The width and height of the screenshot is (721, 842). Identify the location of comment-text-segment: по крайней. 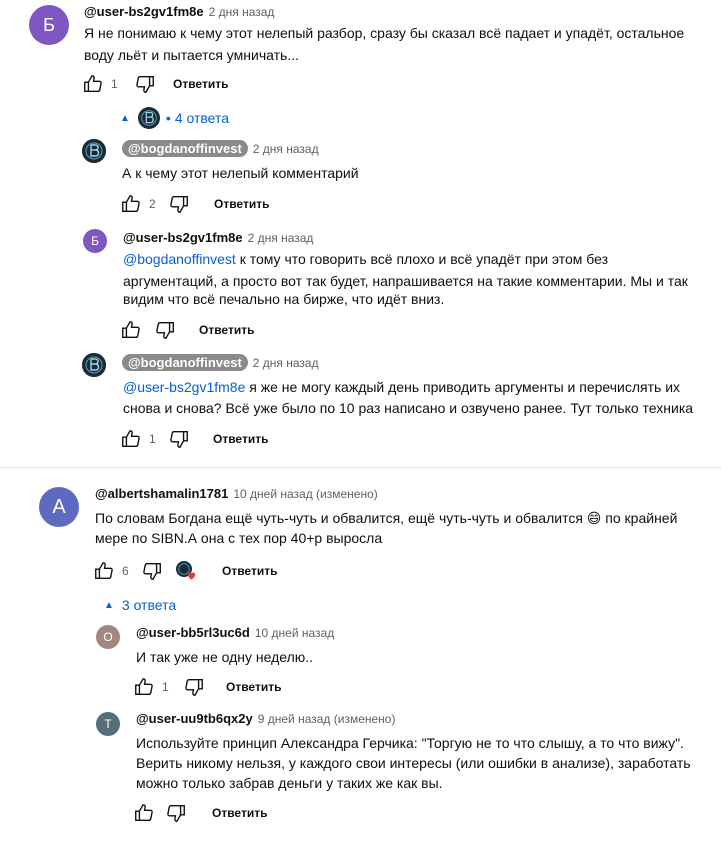
(641, 518).